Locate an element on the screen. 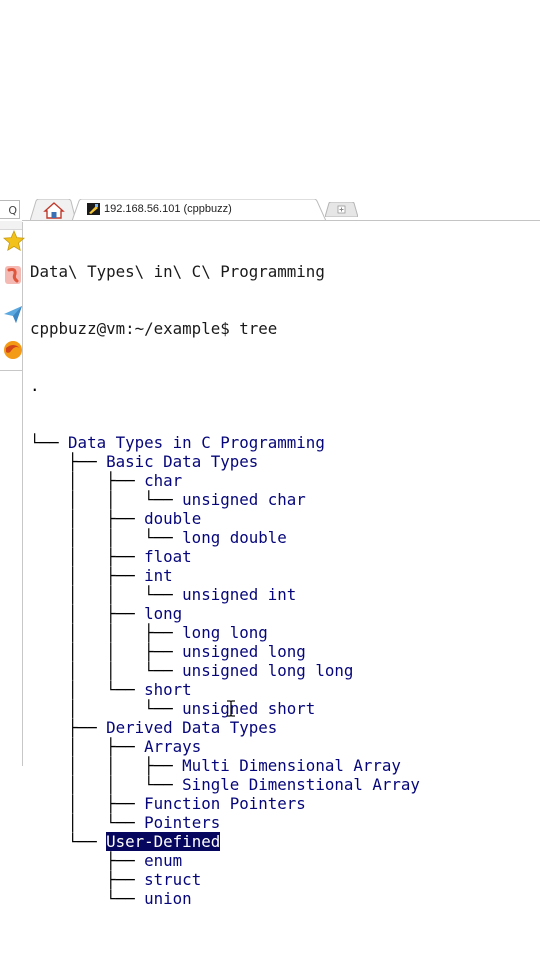  tree-label: unsigned long is located at coordinates (244, 651).